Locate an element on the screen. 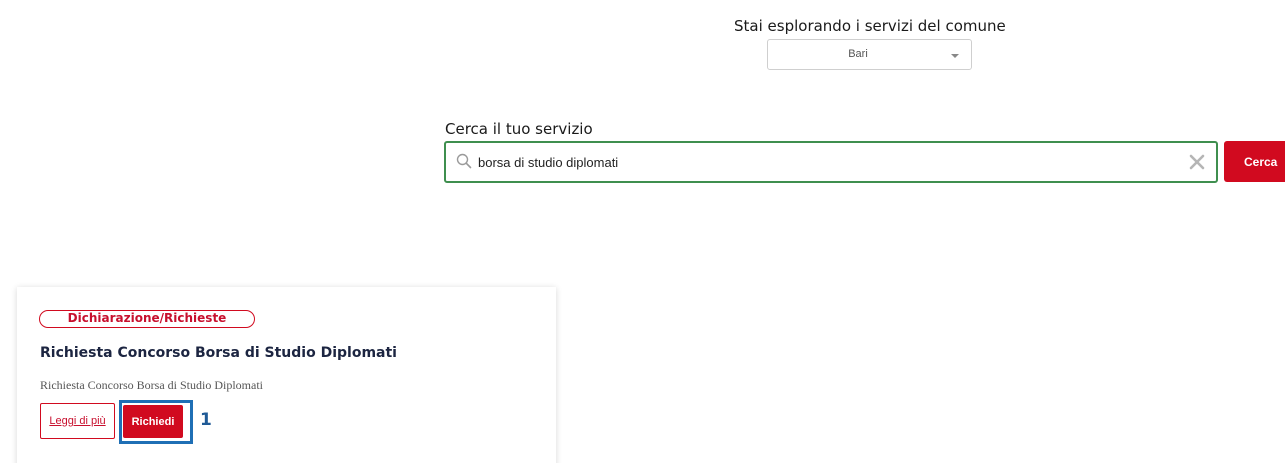 The image size is (1285, 463). search-input is located at coordinates (823, 162).